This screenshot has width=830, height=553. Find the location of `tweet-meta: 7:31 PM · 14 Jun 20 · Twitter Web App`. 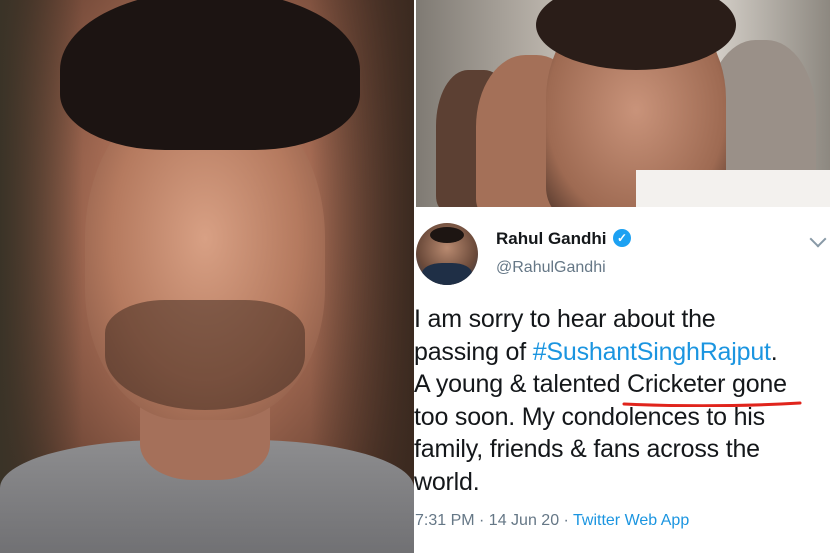

tweet-meta: 7:31 PM · 14 Jun 20 · Twitter Web App is located at coordinates (552, 521).